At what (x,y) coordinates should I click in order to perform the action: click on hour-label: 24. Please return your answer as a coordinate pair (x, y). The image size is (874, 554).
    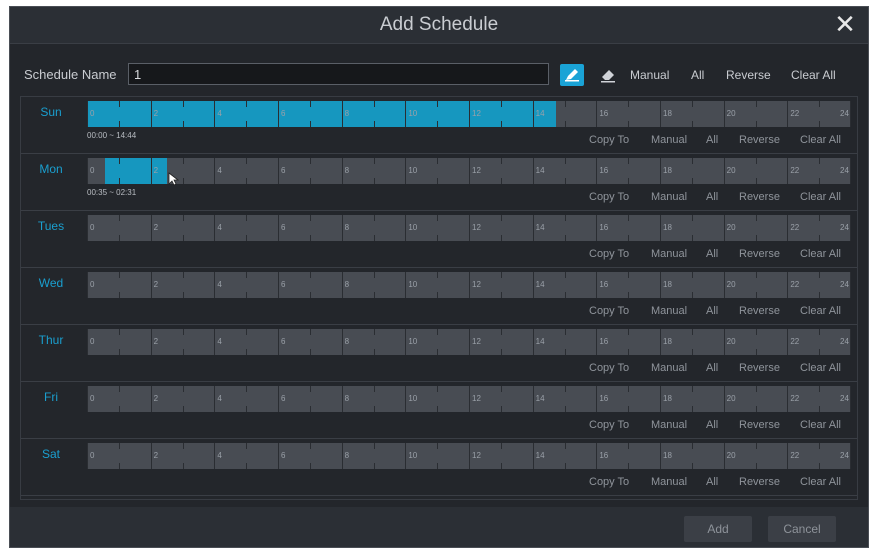
    Looking at the image, I should click on (844, 170).